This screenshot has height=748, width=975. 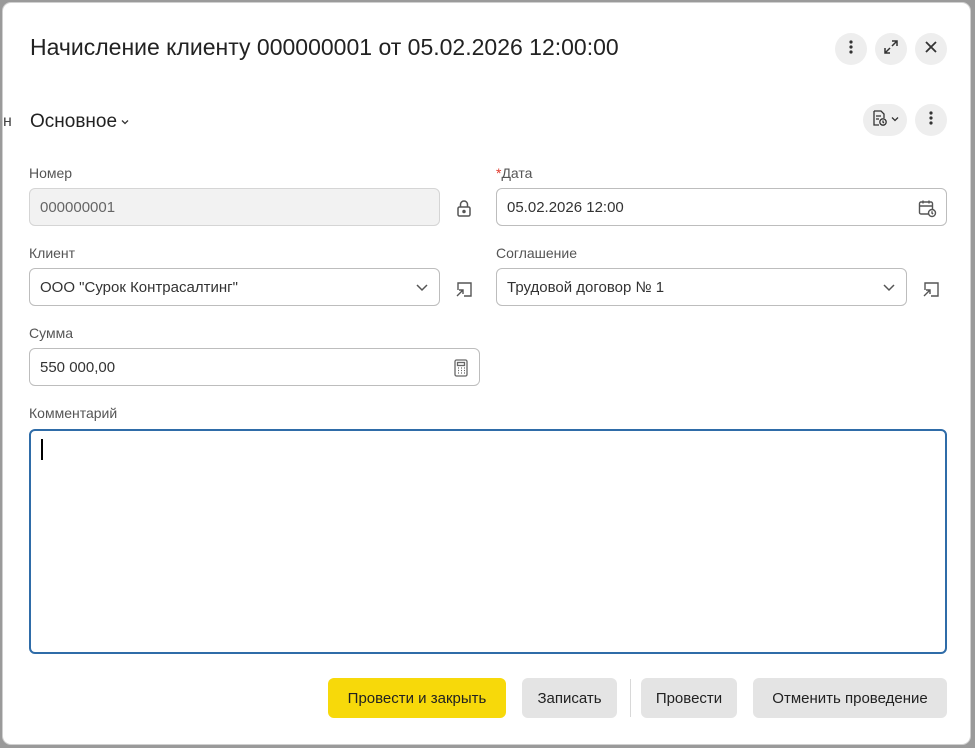 I want to click on client-select: ООО "Сурок Контрасалтинг", so click(x=234, y=287).